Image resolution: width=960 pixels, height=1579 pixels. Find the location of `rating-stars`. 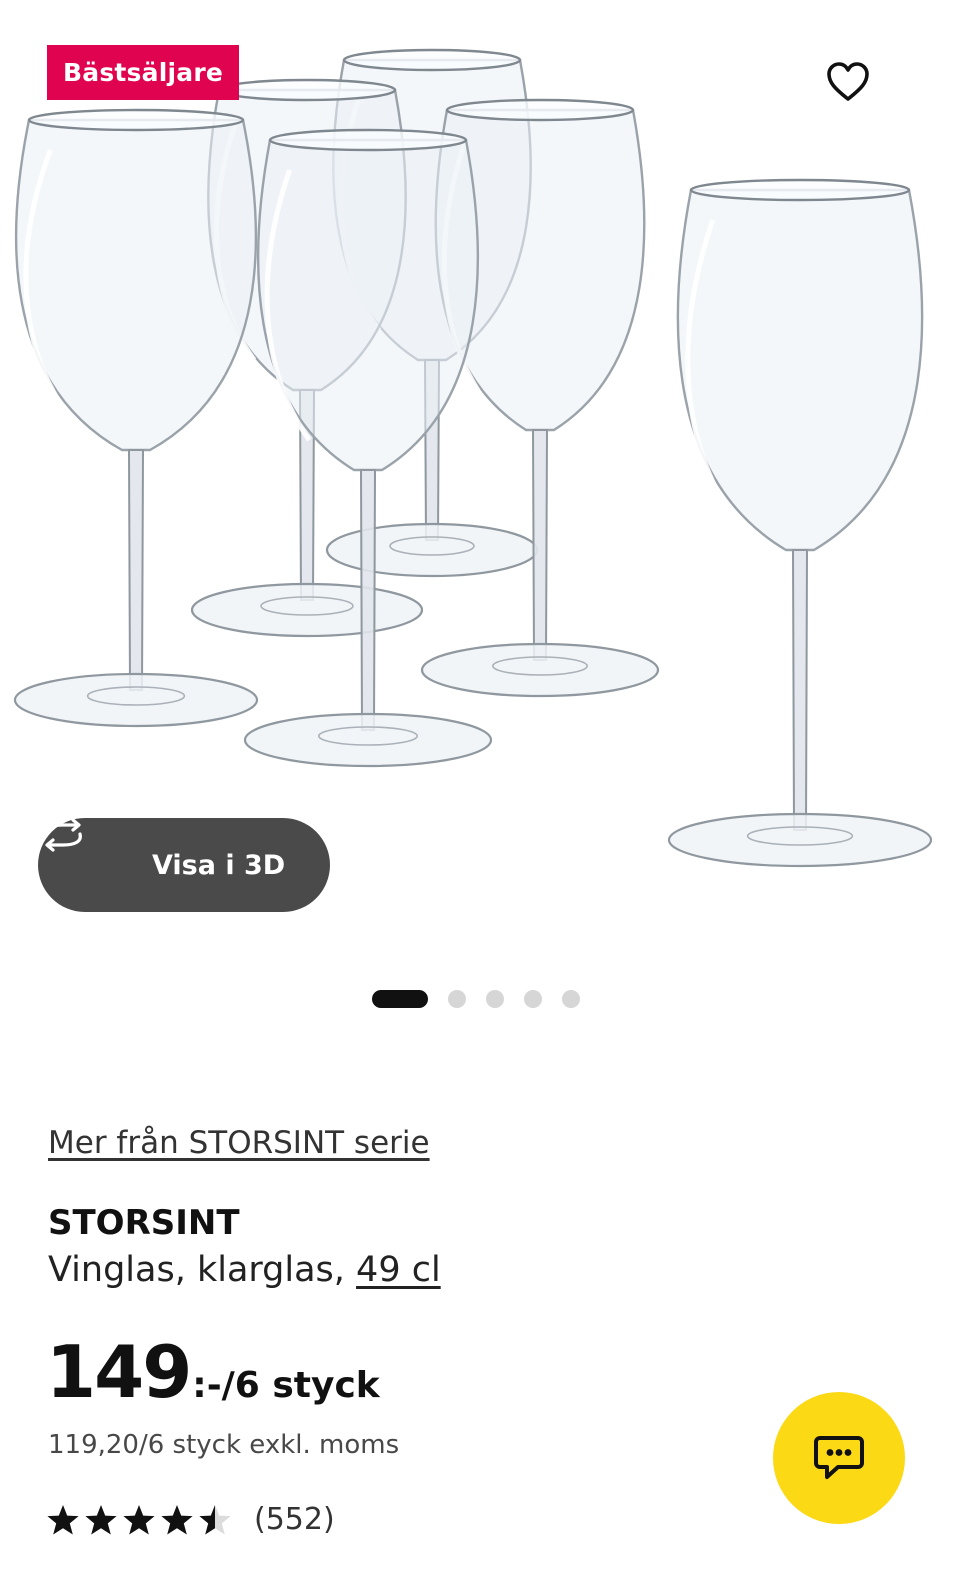

rating-stars is located at coordinates (141, 1520).